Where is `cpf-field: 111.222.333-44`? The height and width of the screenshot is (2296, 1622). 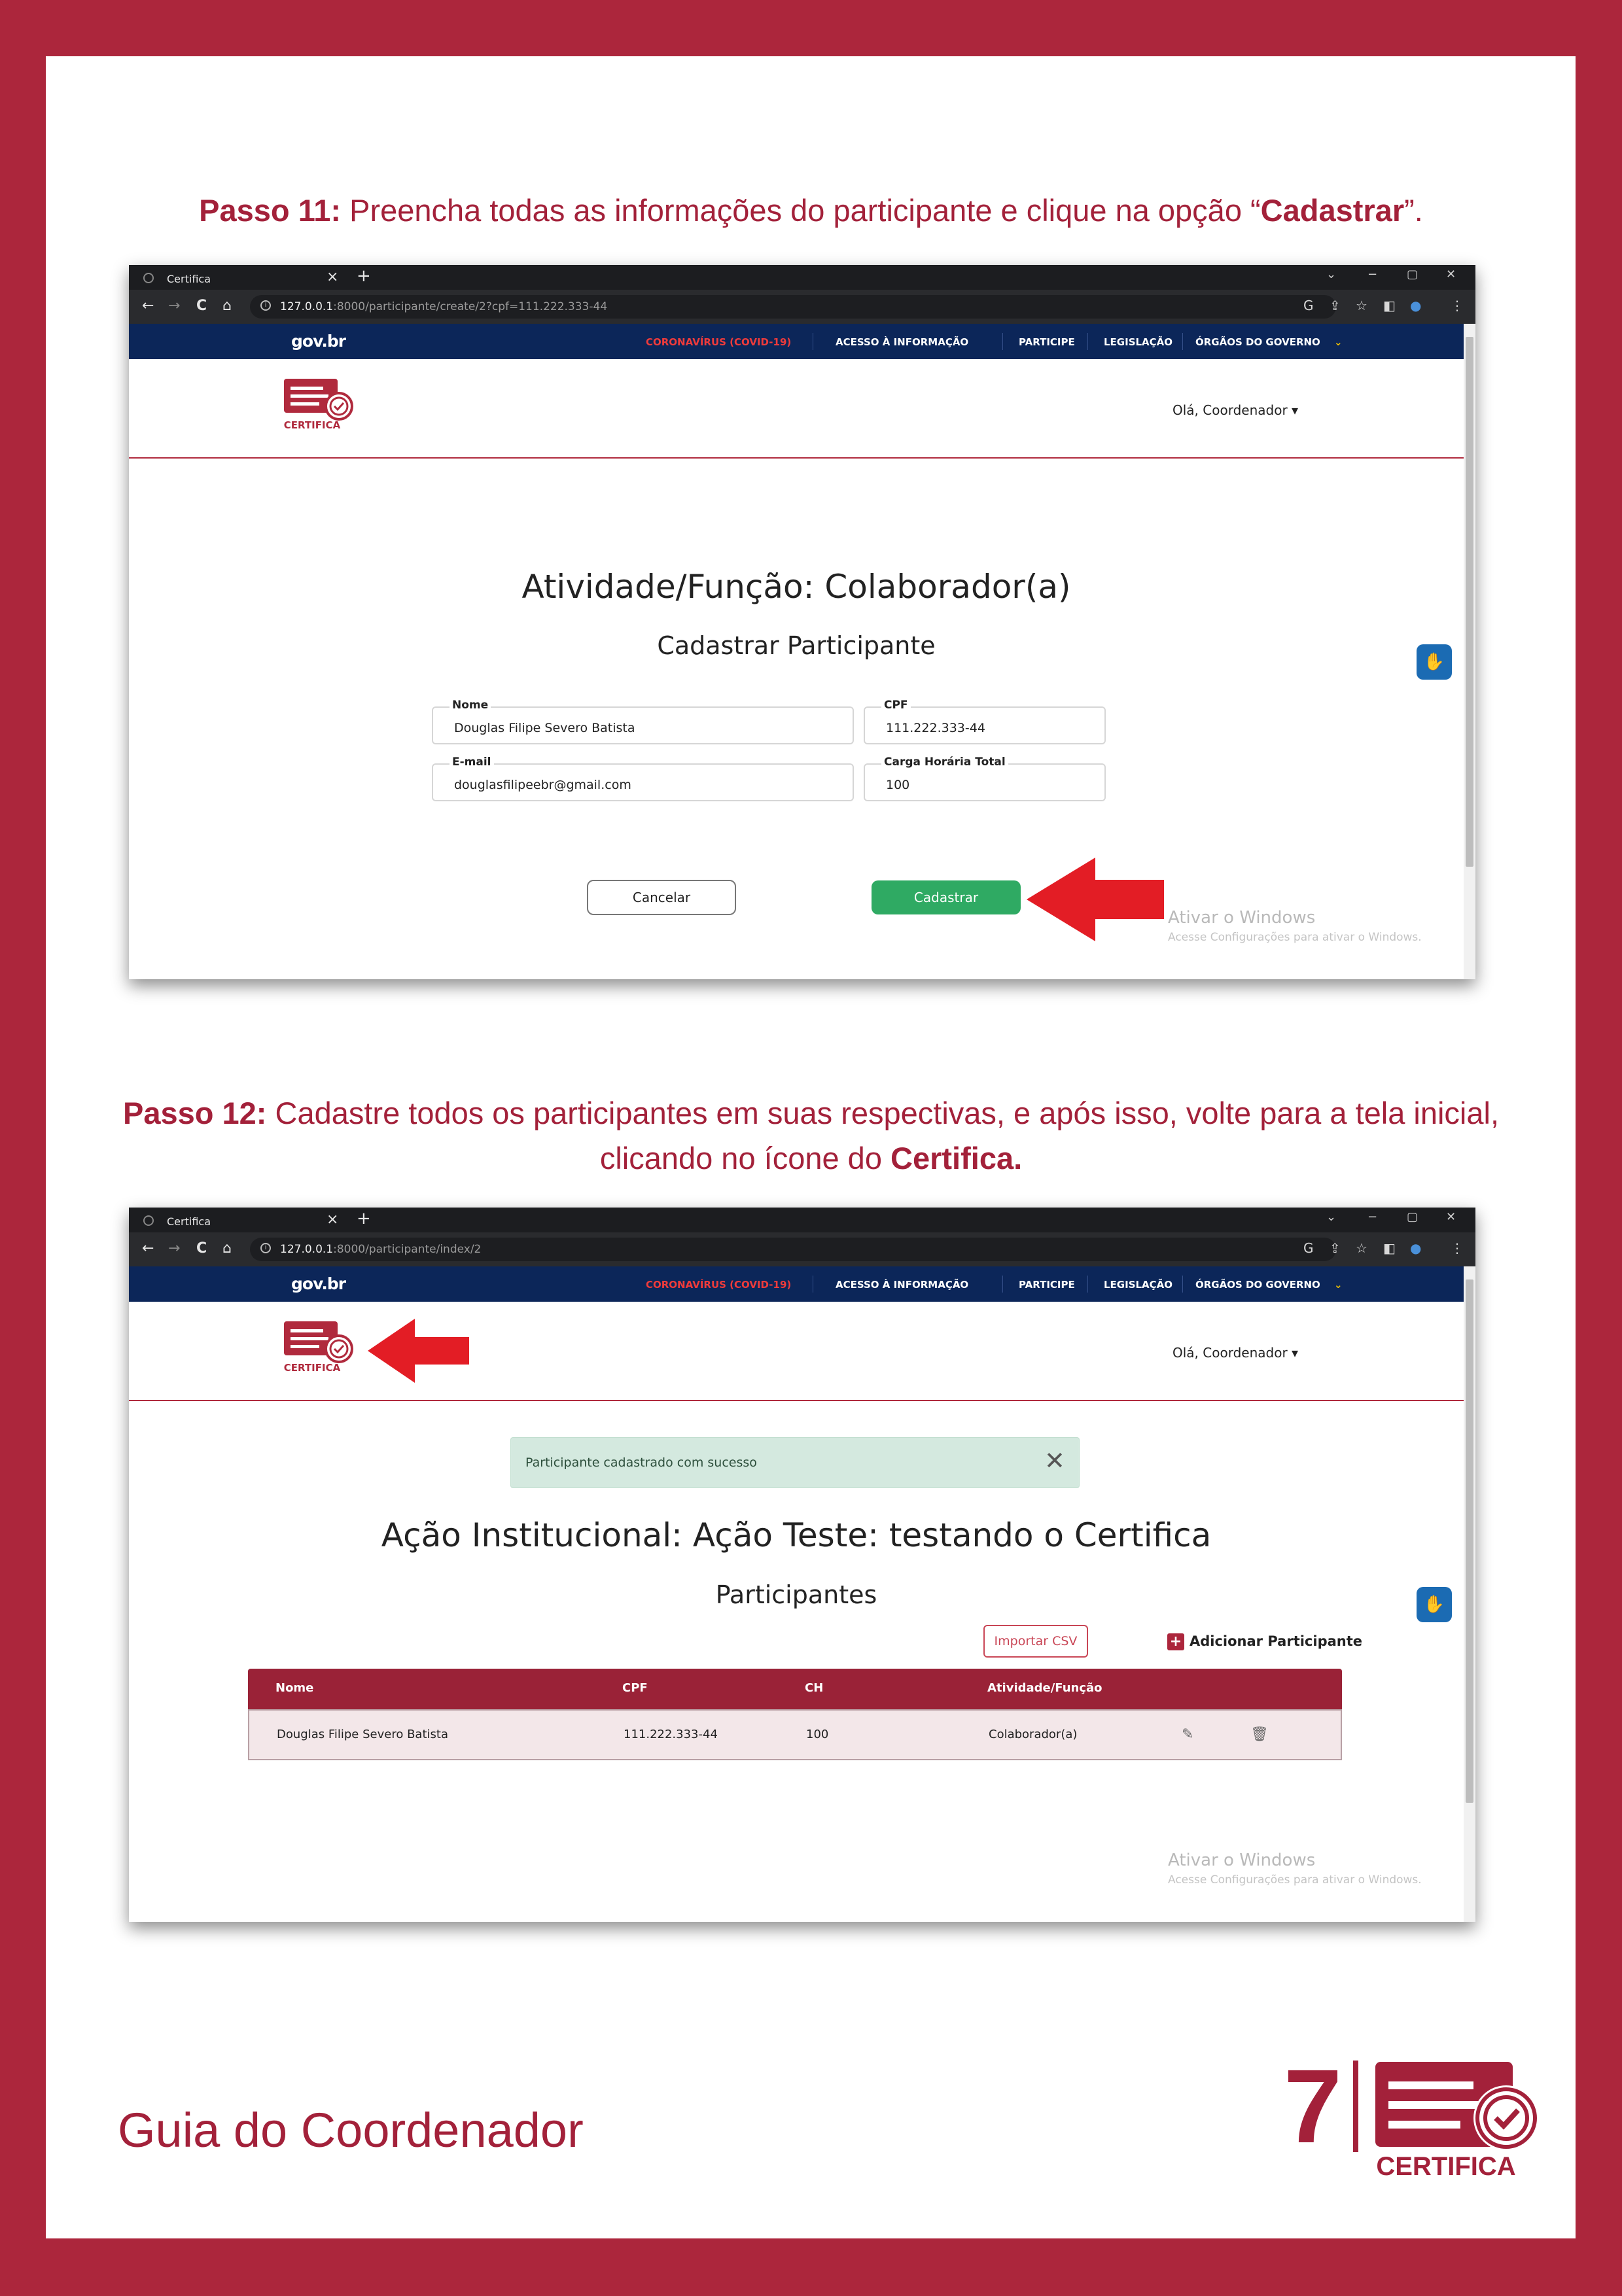
cpf-field: 111.222.333-44 is located at coordinates (985, 725).